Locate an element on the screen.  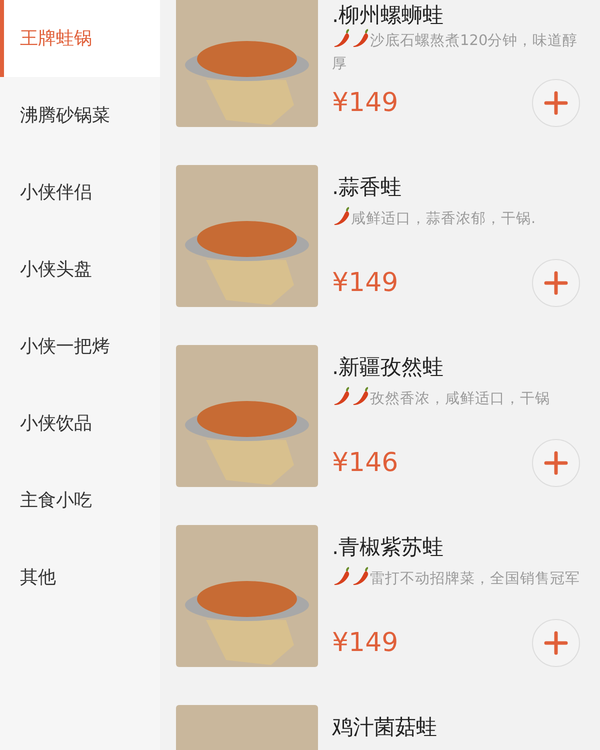
category-tab: 其他 is located at coordinates (80, 577).